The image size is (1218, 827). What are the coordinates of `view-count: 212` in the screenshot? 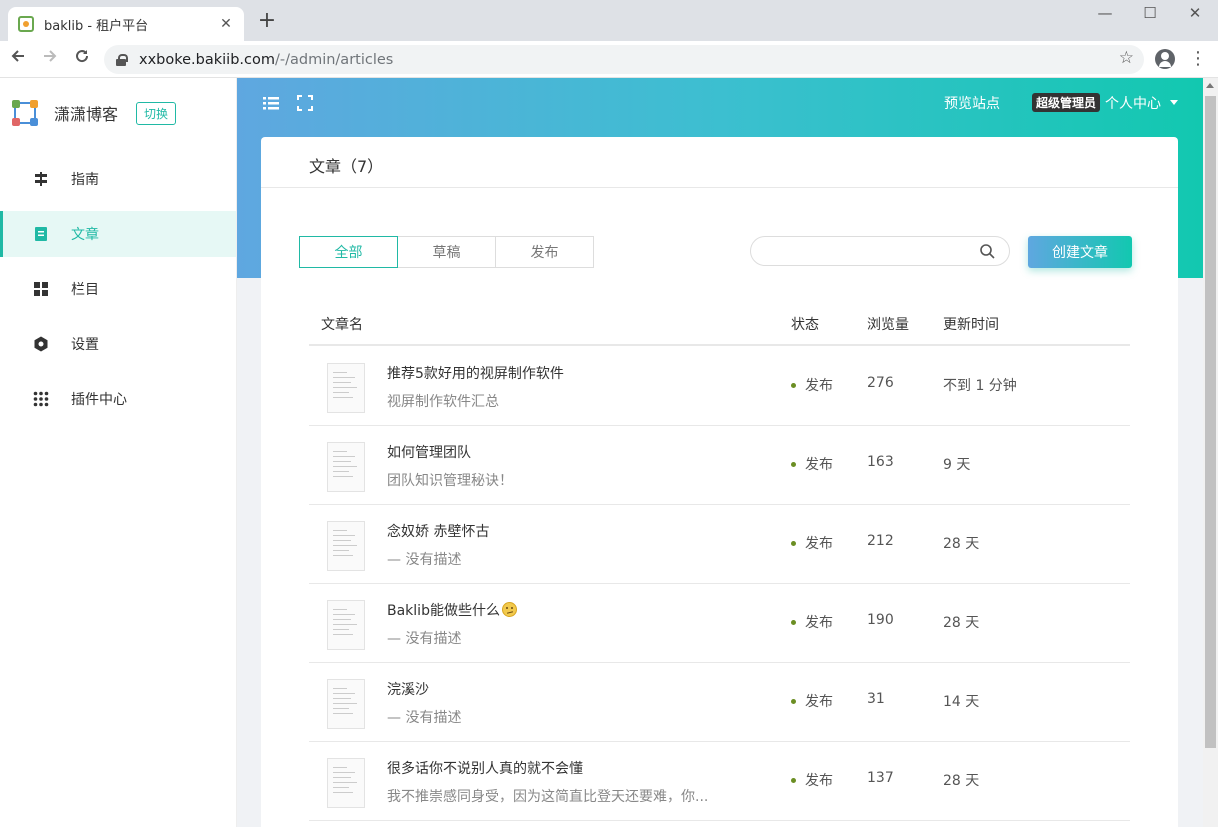 It's located at (880, 541).